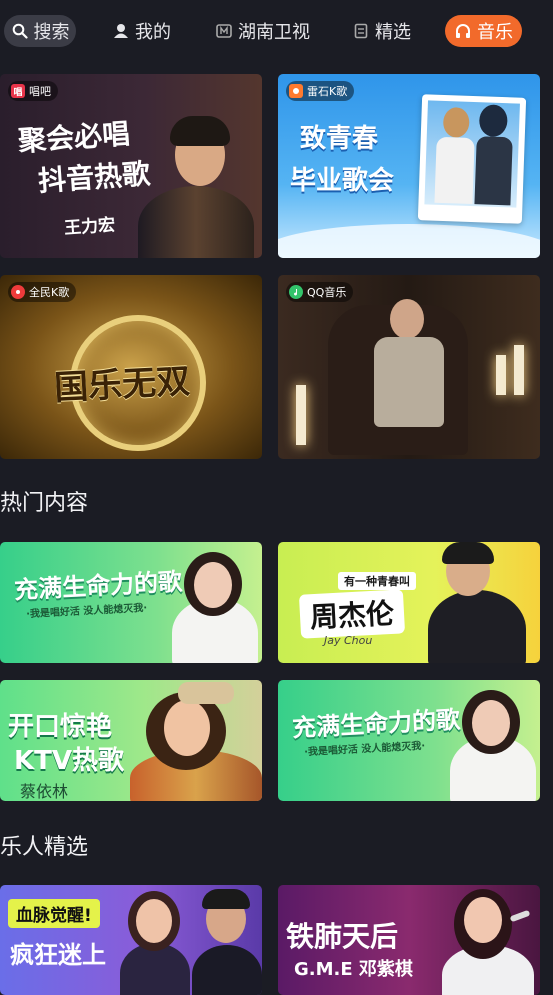 The image size is (553, 995). What do you see at coordinates (54, 913) in the screenshot?
I see `card-badge: 血脉觉醒!` at bounding box center [54, 913].